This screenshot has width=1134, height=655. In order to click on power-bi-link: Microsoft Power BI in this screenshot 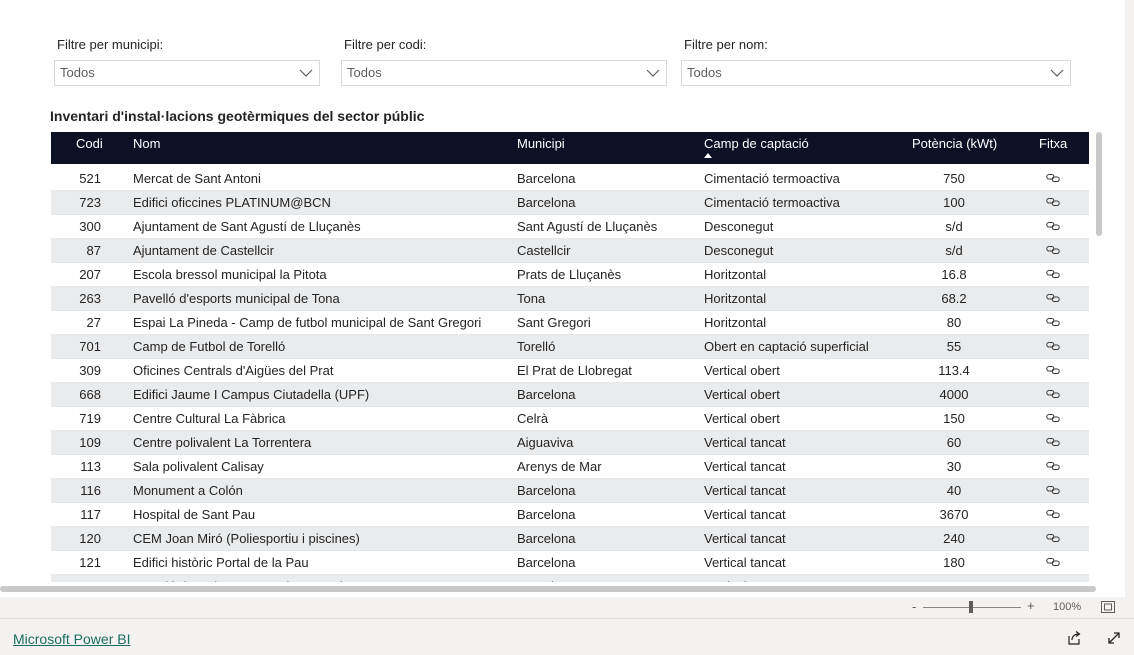, I will do `click(71, 639)`.